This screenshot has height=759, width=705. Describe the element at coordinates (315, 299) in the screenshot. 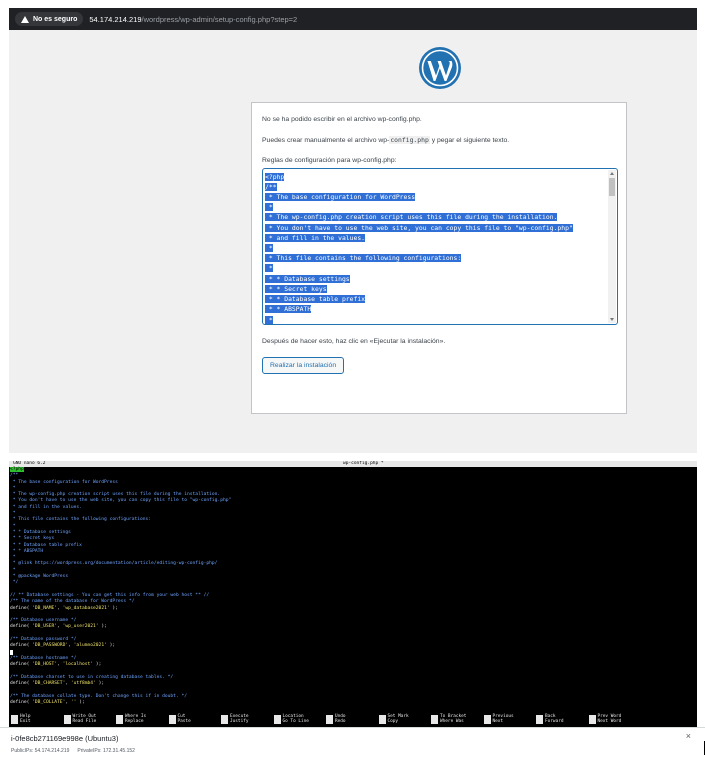

I see `config-line: * * Database table prefix` at that location.